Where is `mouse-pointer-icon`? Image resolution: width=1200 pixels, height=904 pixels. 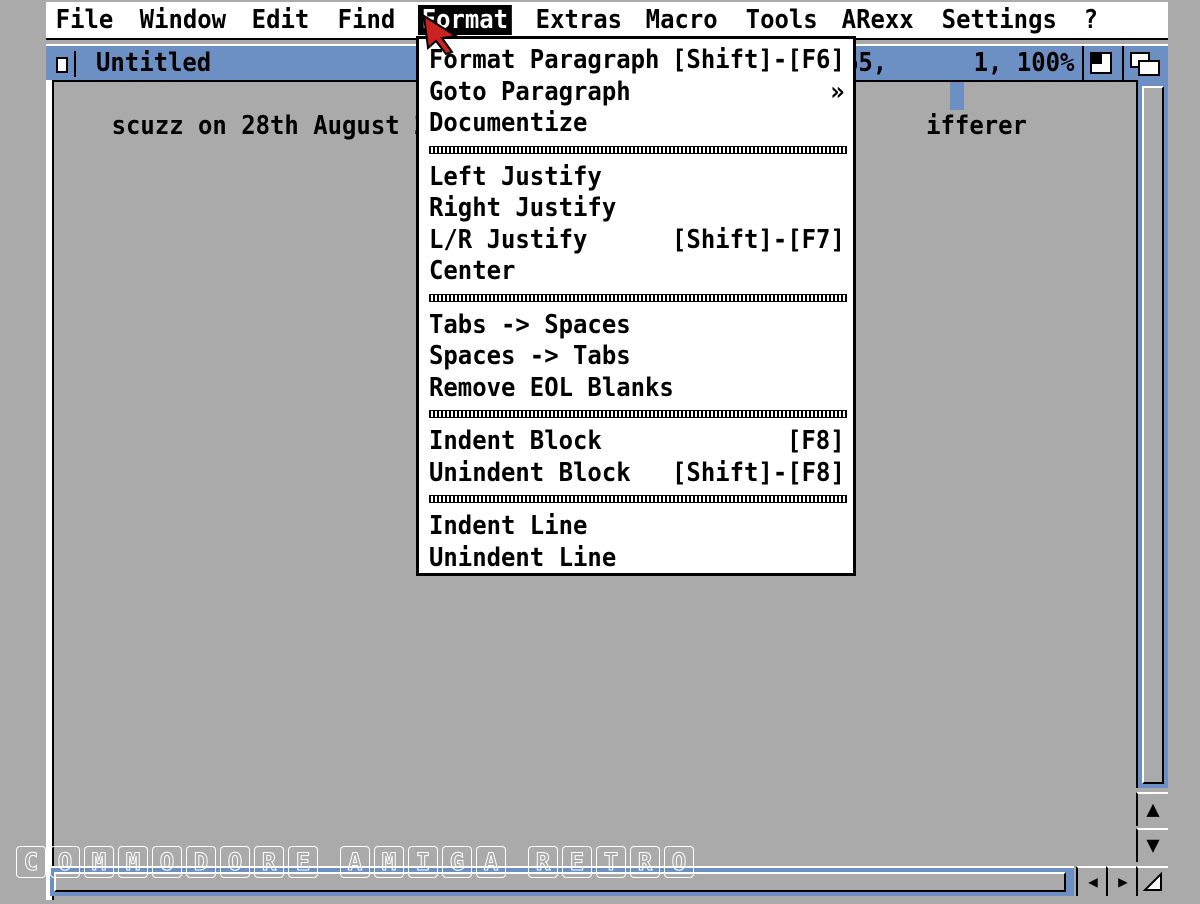 mouse-pointer-icon is located at coordinates (440, 35).